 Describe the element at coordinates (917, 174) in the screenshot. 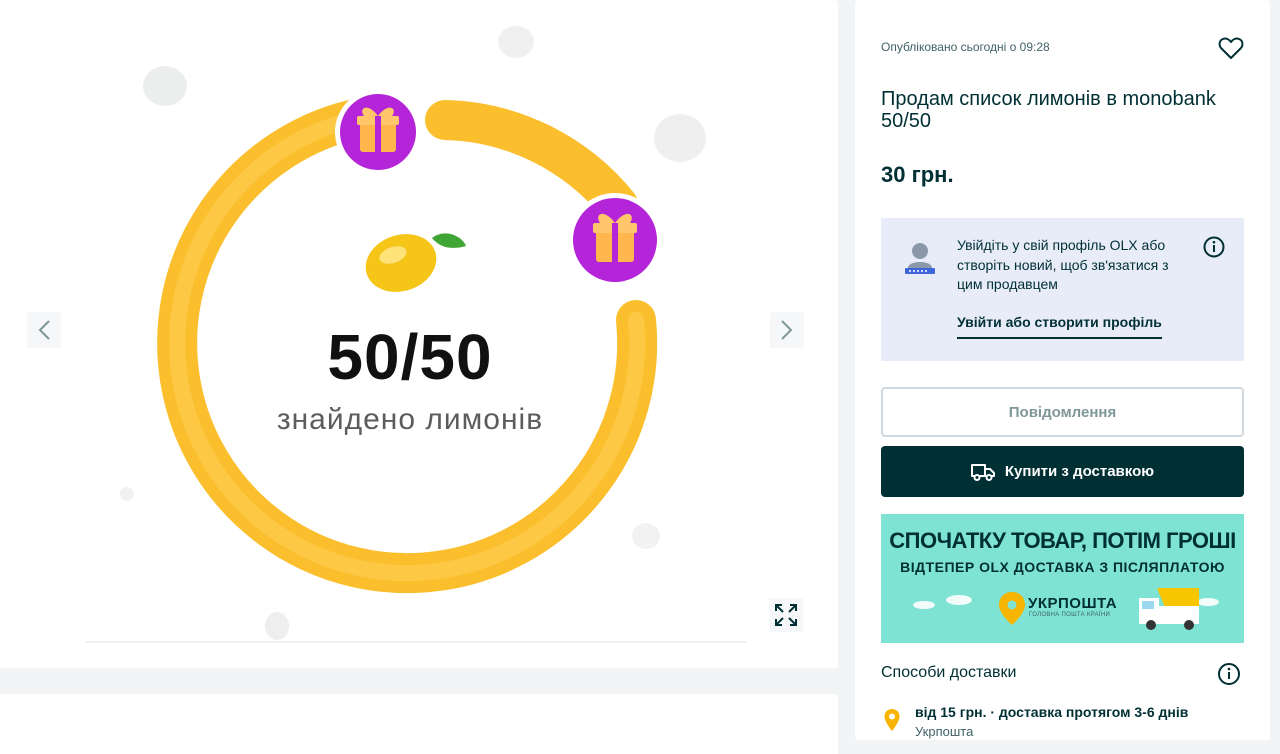

I see `listing-price: 30 грн.` at that location.